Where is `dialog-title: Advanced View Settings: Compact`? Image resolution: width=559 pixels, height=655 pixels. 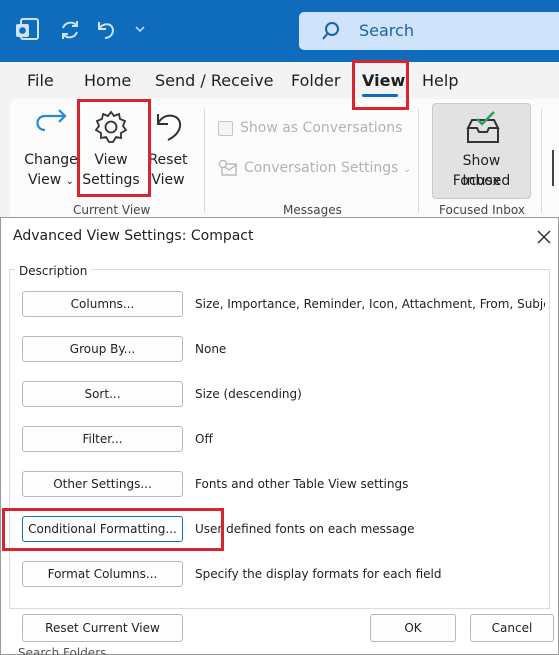
dialog-title: Advanced View Settings: Compact is located at coordinates (133, 236).